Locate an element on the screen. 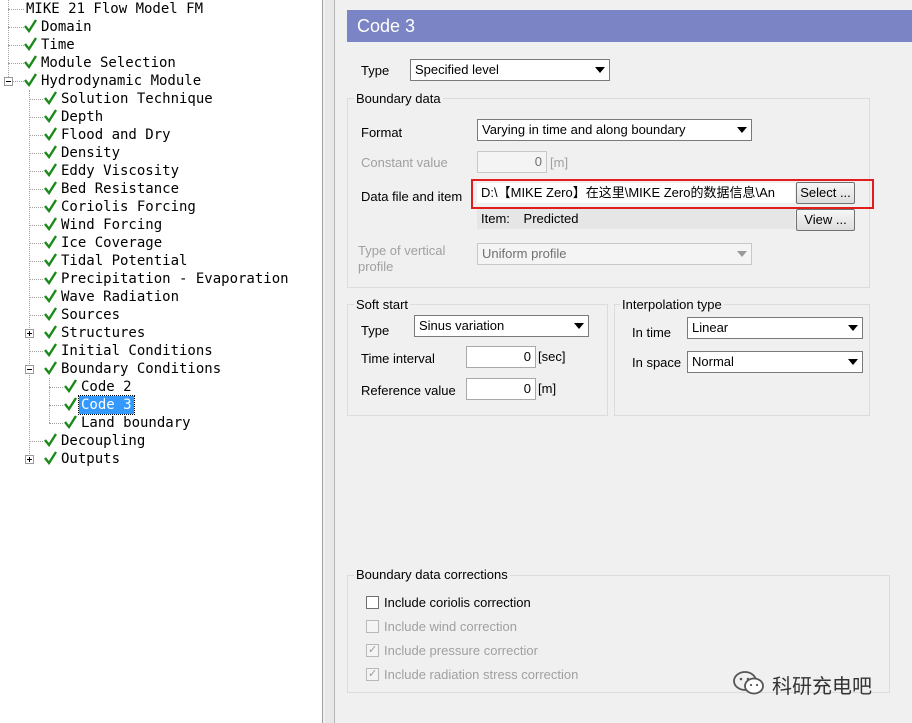 The height and width of the screenshot is (723, 912). reference-value-label: Reference value is located at coordinates (408, 390).